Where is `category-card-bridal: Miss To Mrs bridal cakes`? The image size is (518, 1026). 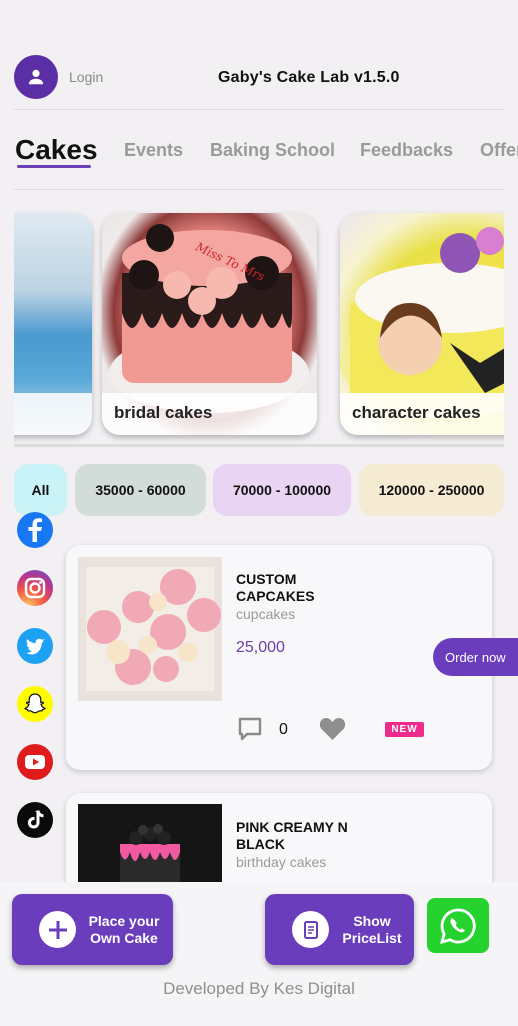 category-card-bridal: Miss To Mrs bridal cakes is located at coordinates (209, 324).